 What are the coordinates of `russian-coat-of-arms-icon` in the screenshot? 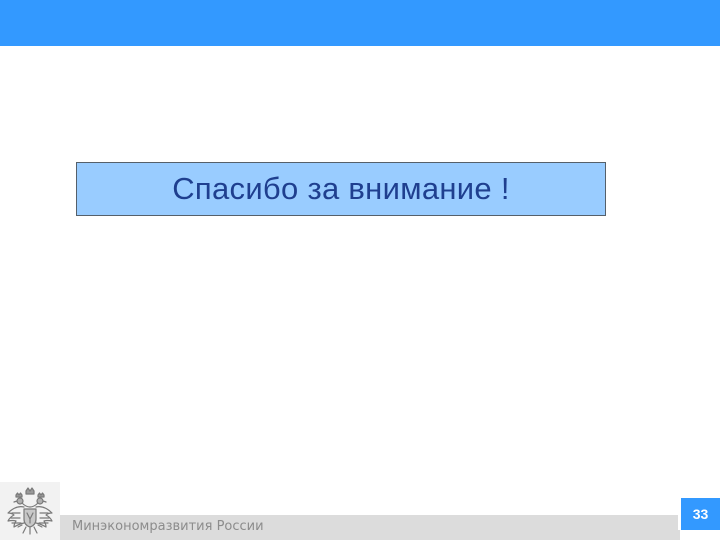 It's located at (30, 511).